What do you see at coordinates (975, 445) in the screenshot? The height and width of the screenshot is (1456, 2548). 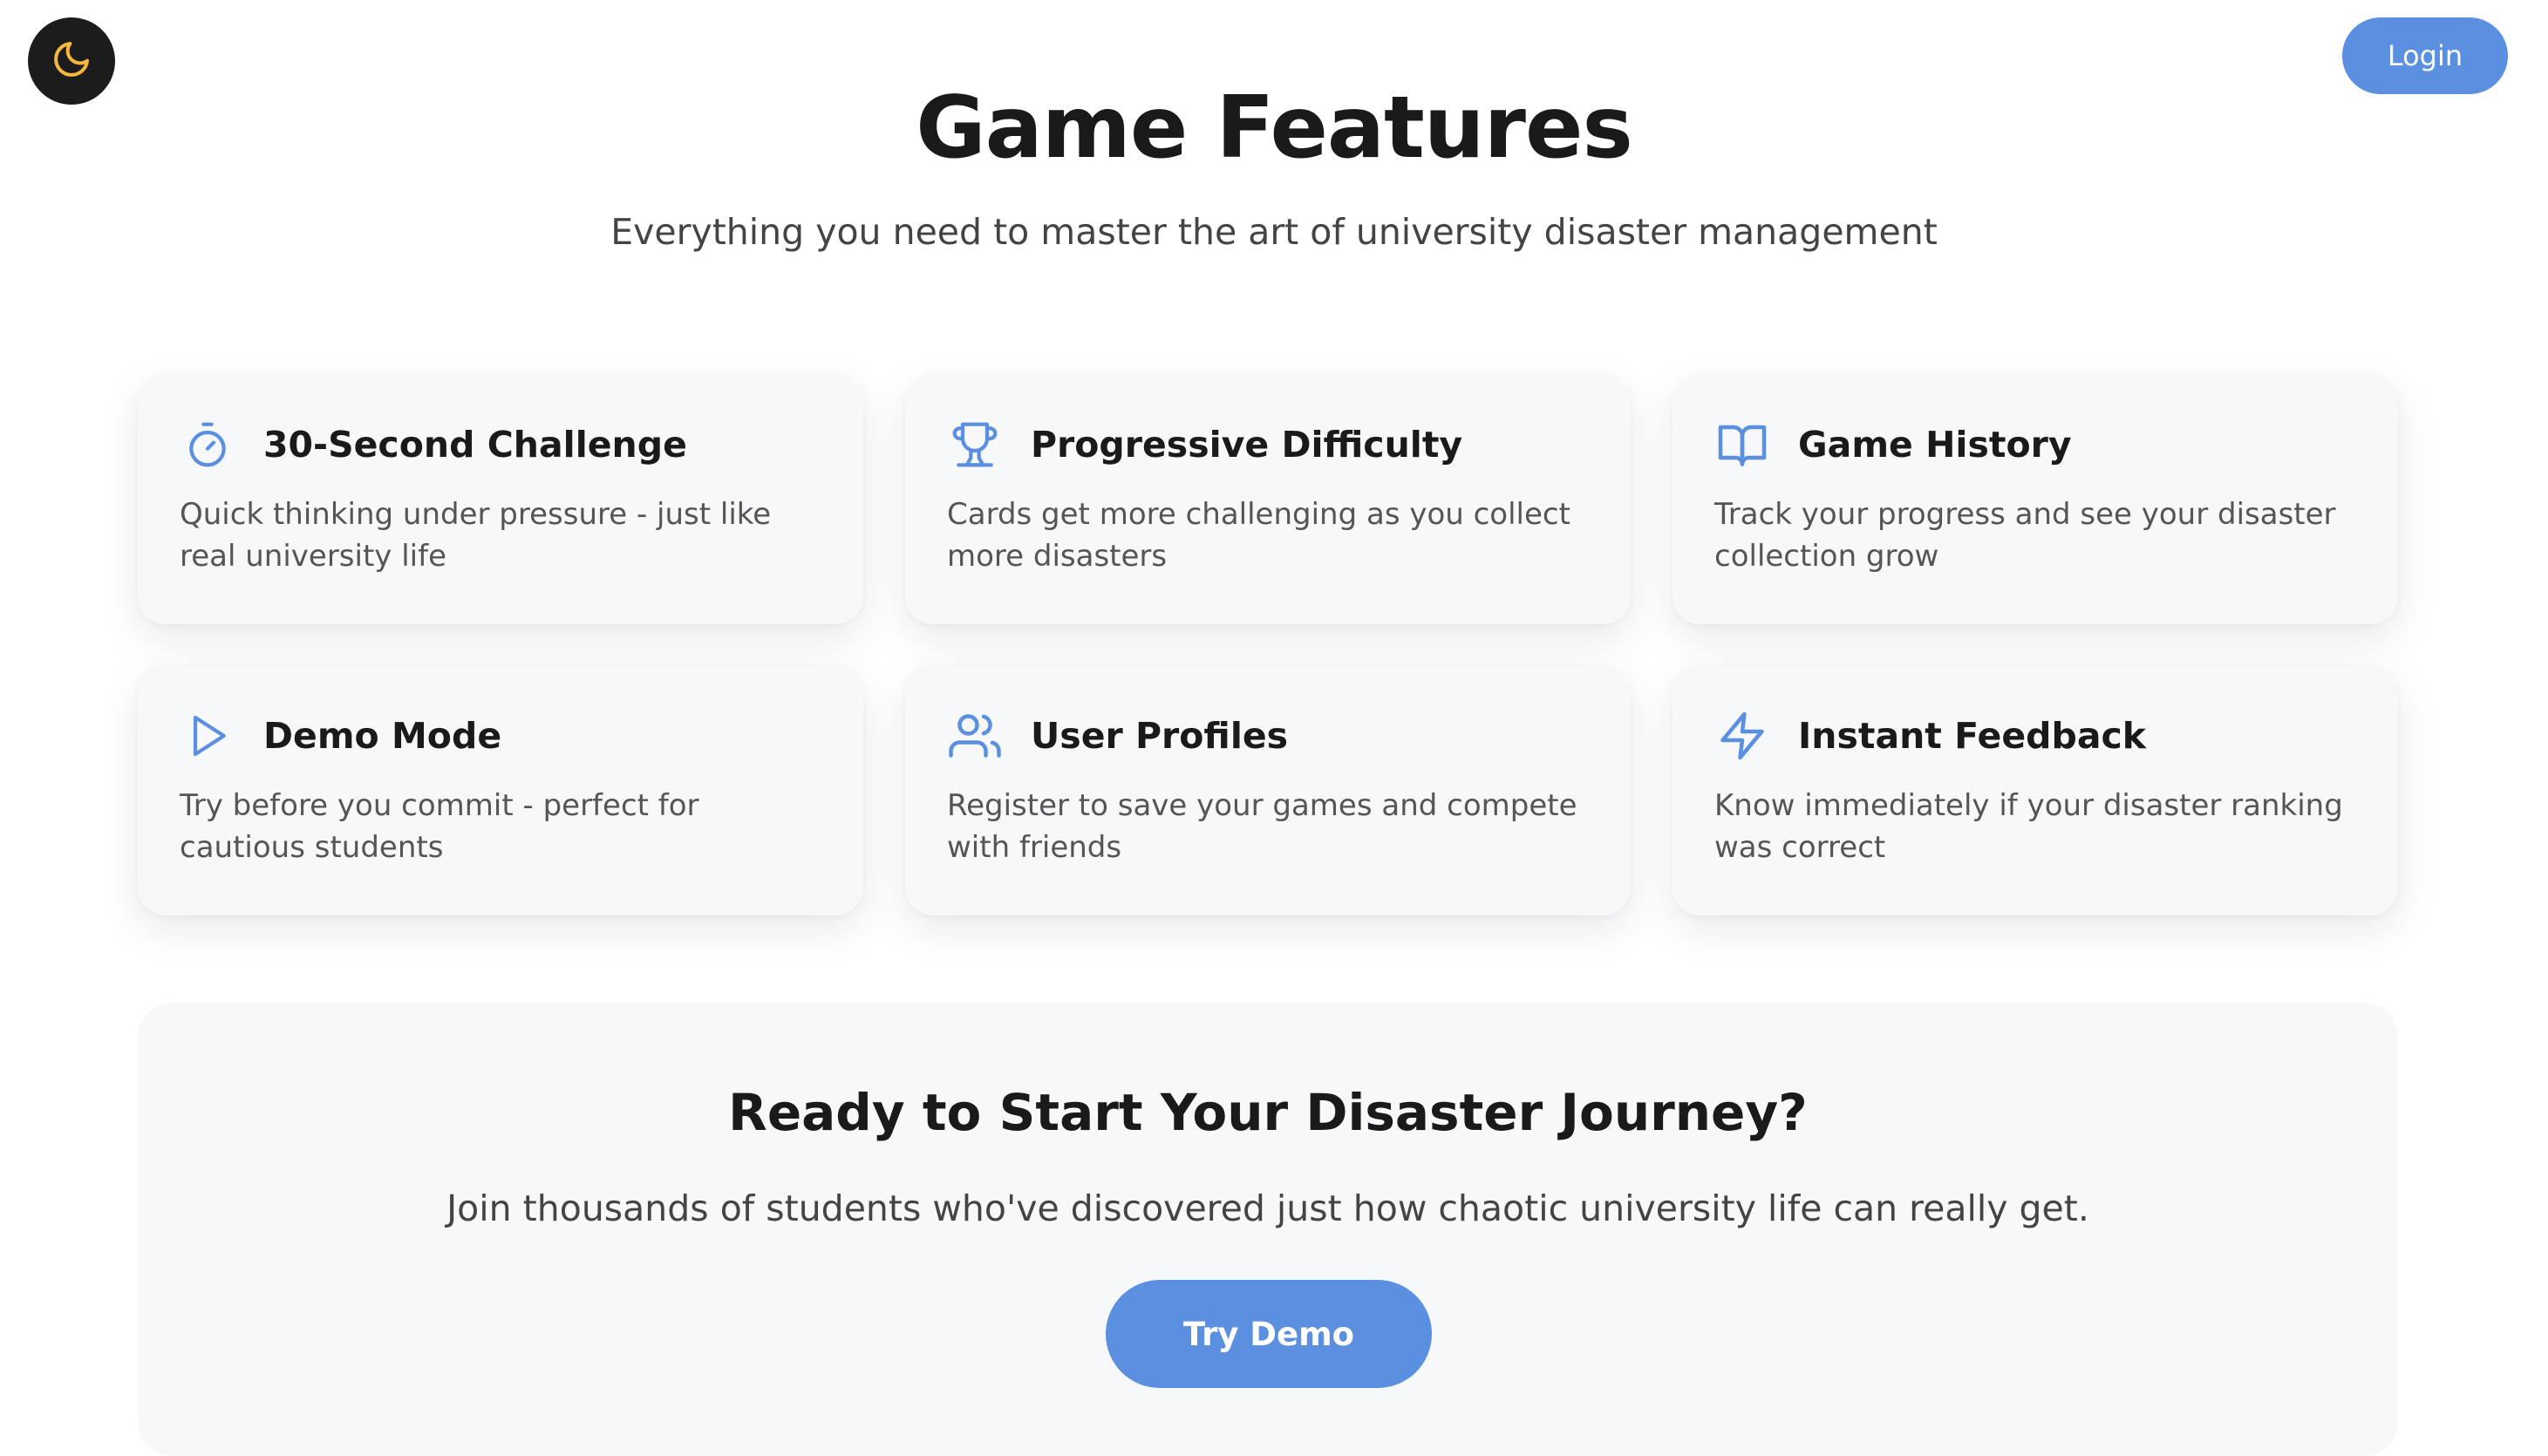 I see `trophy-icon` at bounding box center [975, 445].